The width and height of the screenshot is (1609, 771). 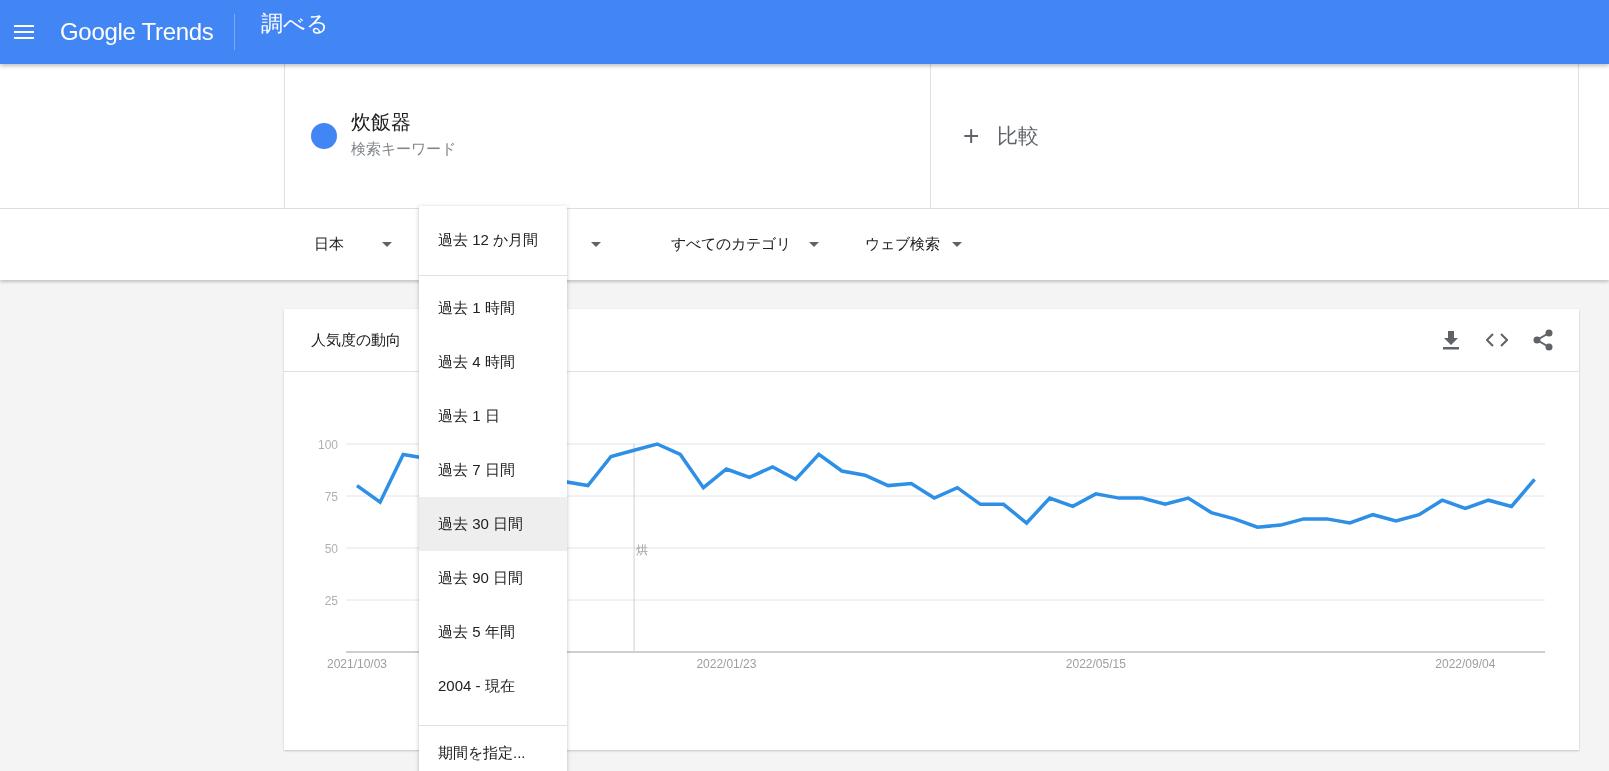 What do you see at coordinates (331, 601) in the screenshot?
I see `axis-label: 25` at bounding box center [331, 601].